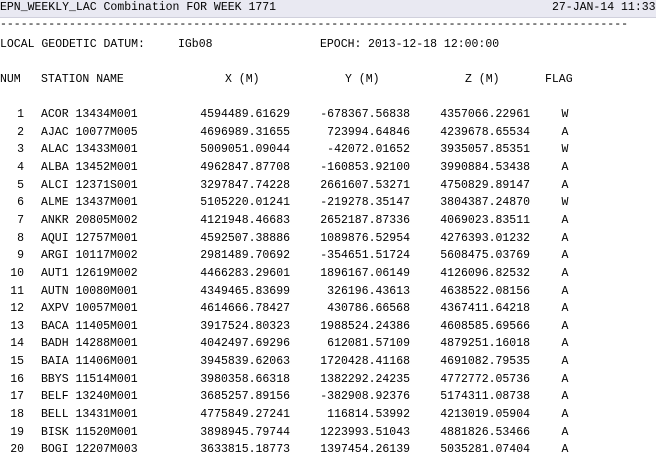 The height and width of the screenshot is (467, 656). Describe the element at coordinates (72, 44) in the screenshot. I see `datum-label: LOCAL GEODETIC DATUM:` at that location.